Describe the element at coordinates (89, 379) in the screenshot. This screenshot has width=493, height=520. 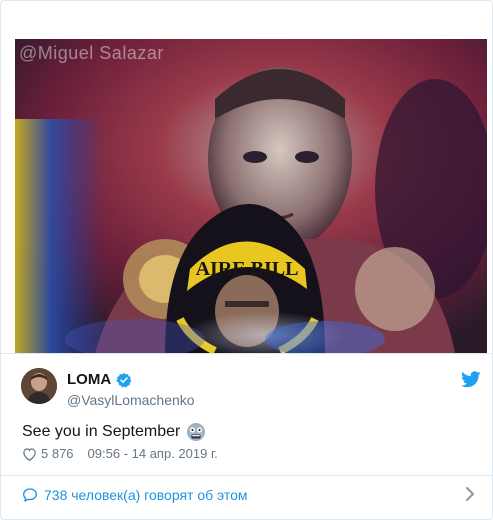
I see `author-display-name: LOMA` at that location.